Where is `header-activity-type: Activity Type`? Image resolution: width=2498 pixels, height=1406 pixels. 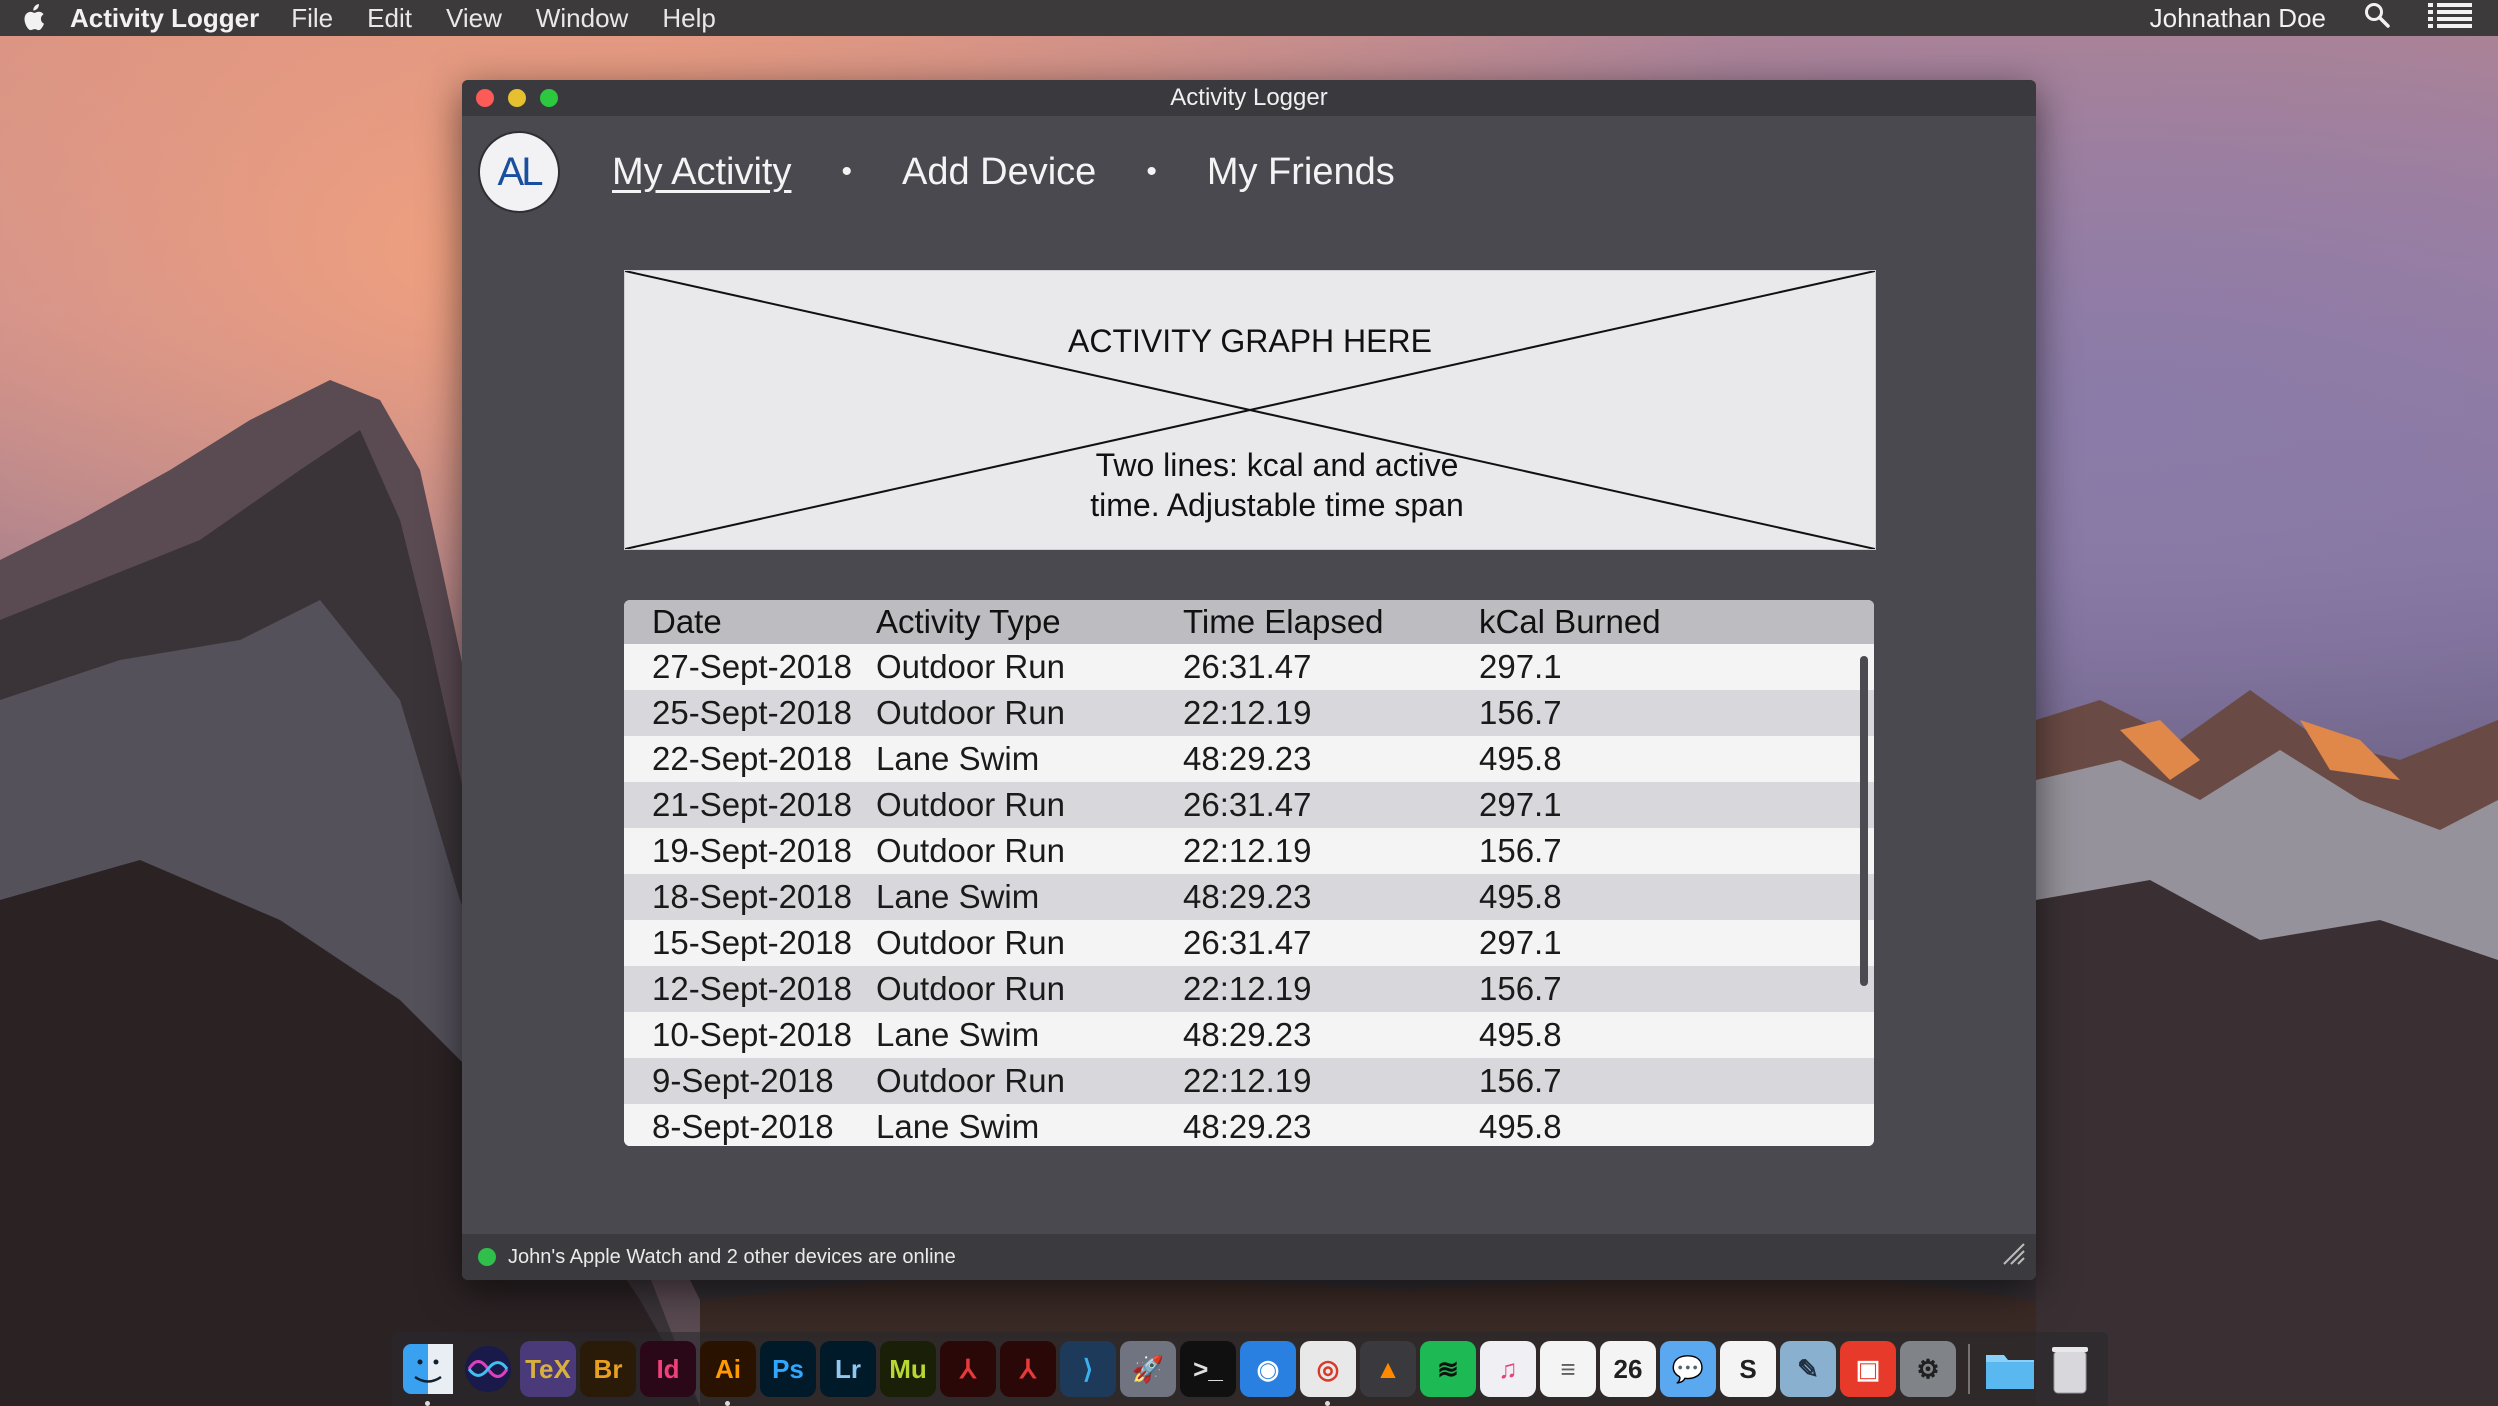 header-activity-type: Activity Type is located at coordinates (1029, 622).